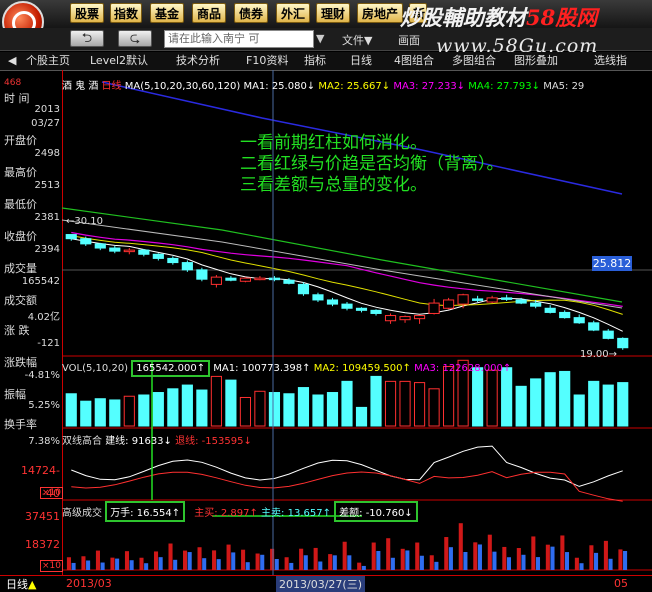 This screenshot has width=652, height=592. Describe the element at coordinates (145, 511) in the screenshot. I see `trade-wanshou: 万手: 16.554↑` at that location.